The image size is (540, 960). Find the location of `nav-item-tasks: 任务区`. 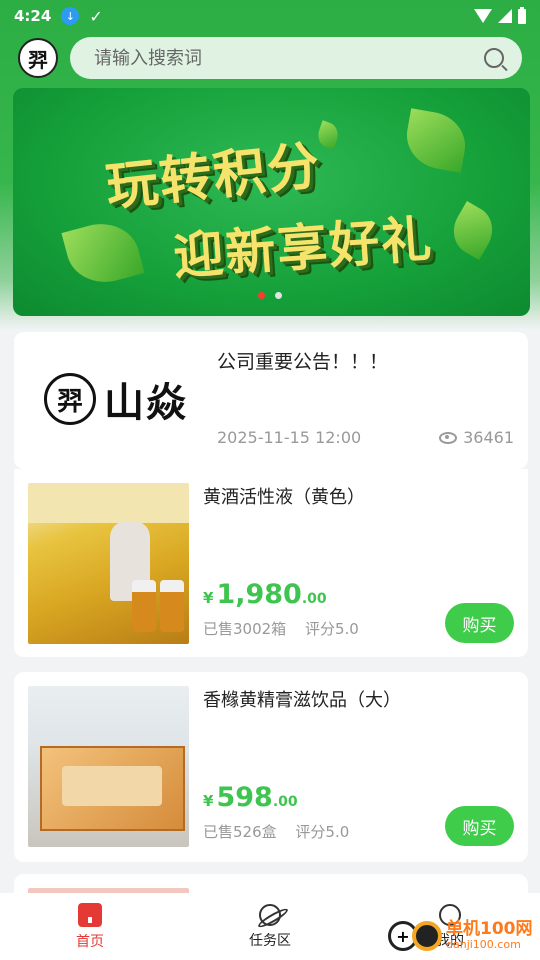

nav-item-tasks: 任务区 is located at coordinates (270, 926).